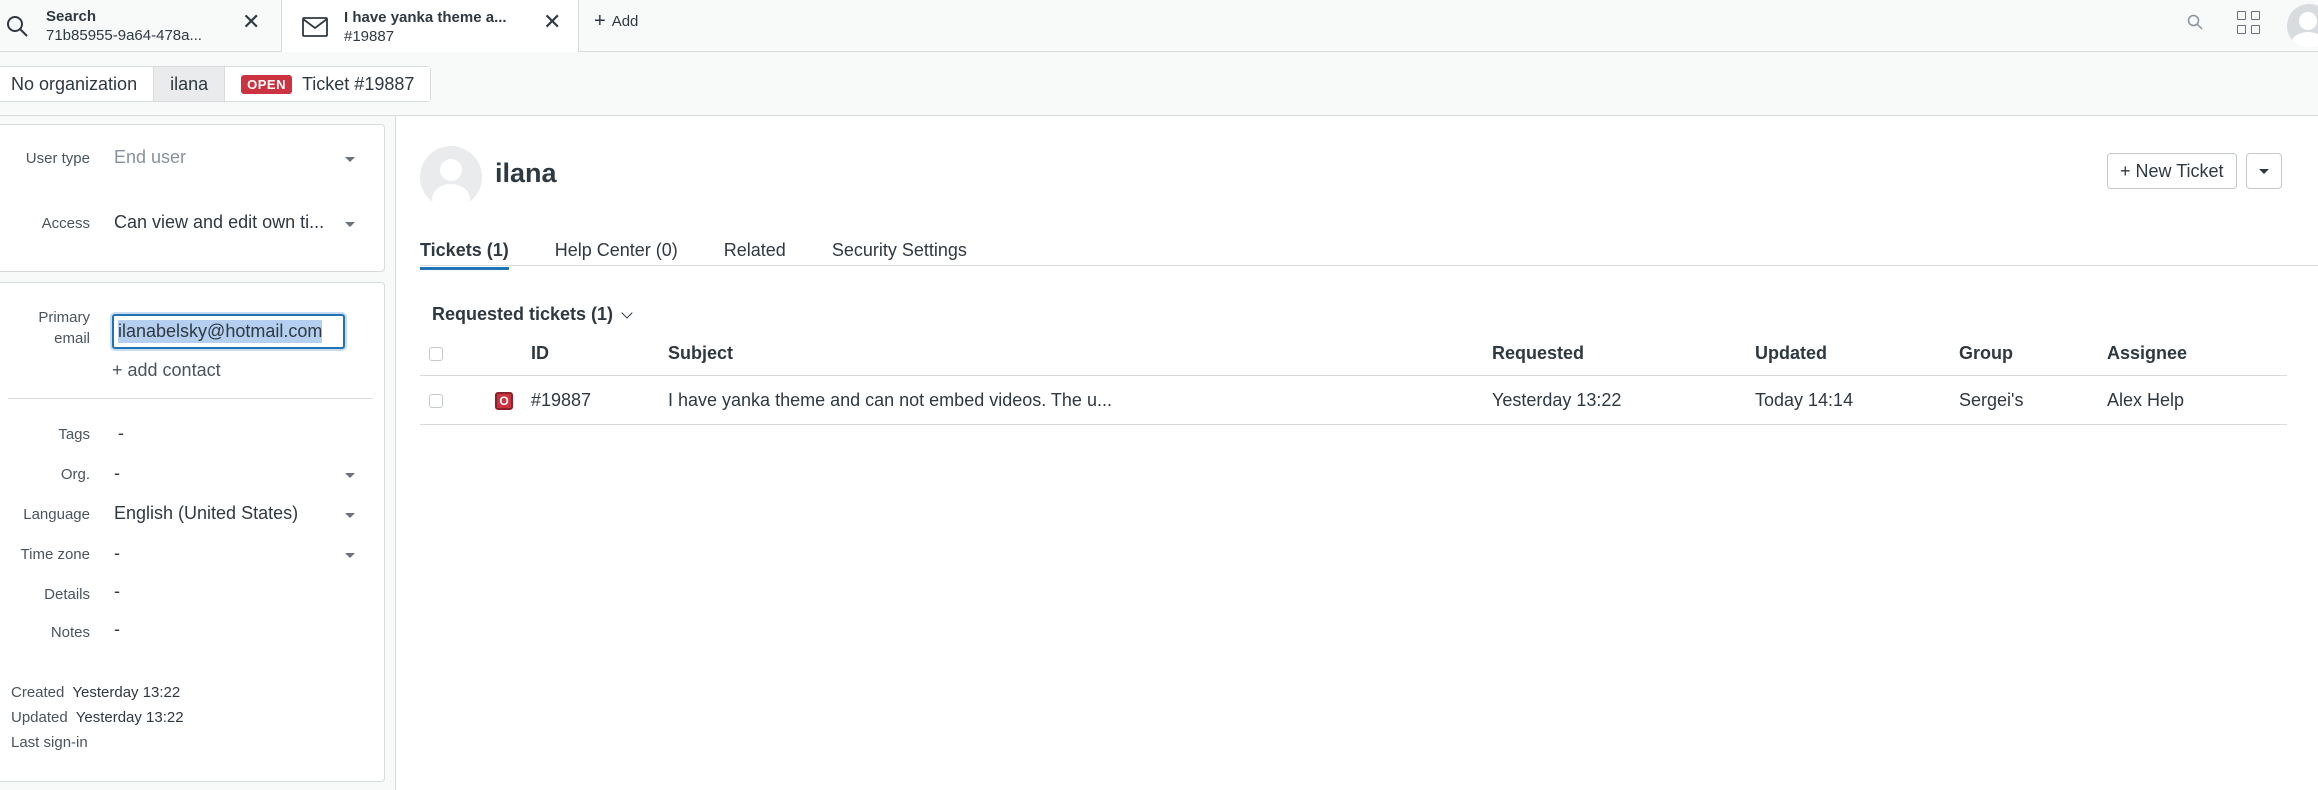  I want to click on new-ticket-button: + New Ticket, so click(2172, 171).